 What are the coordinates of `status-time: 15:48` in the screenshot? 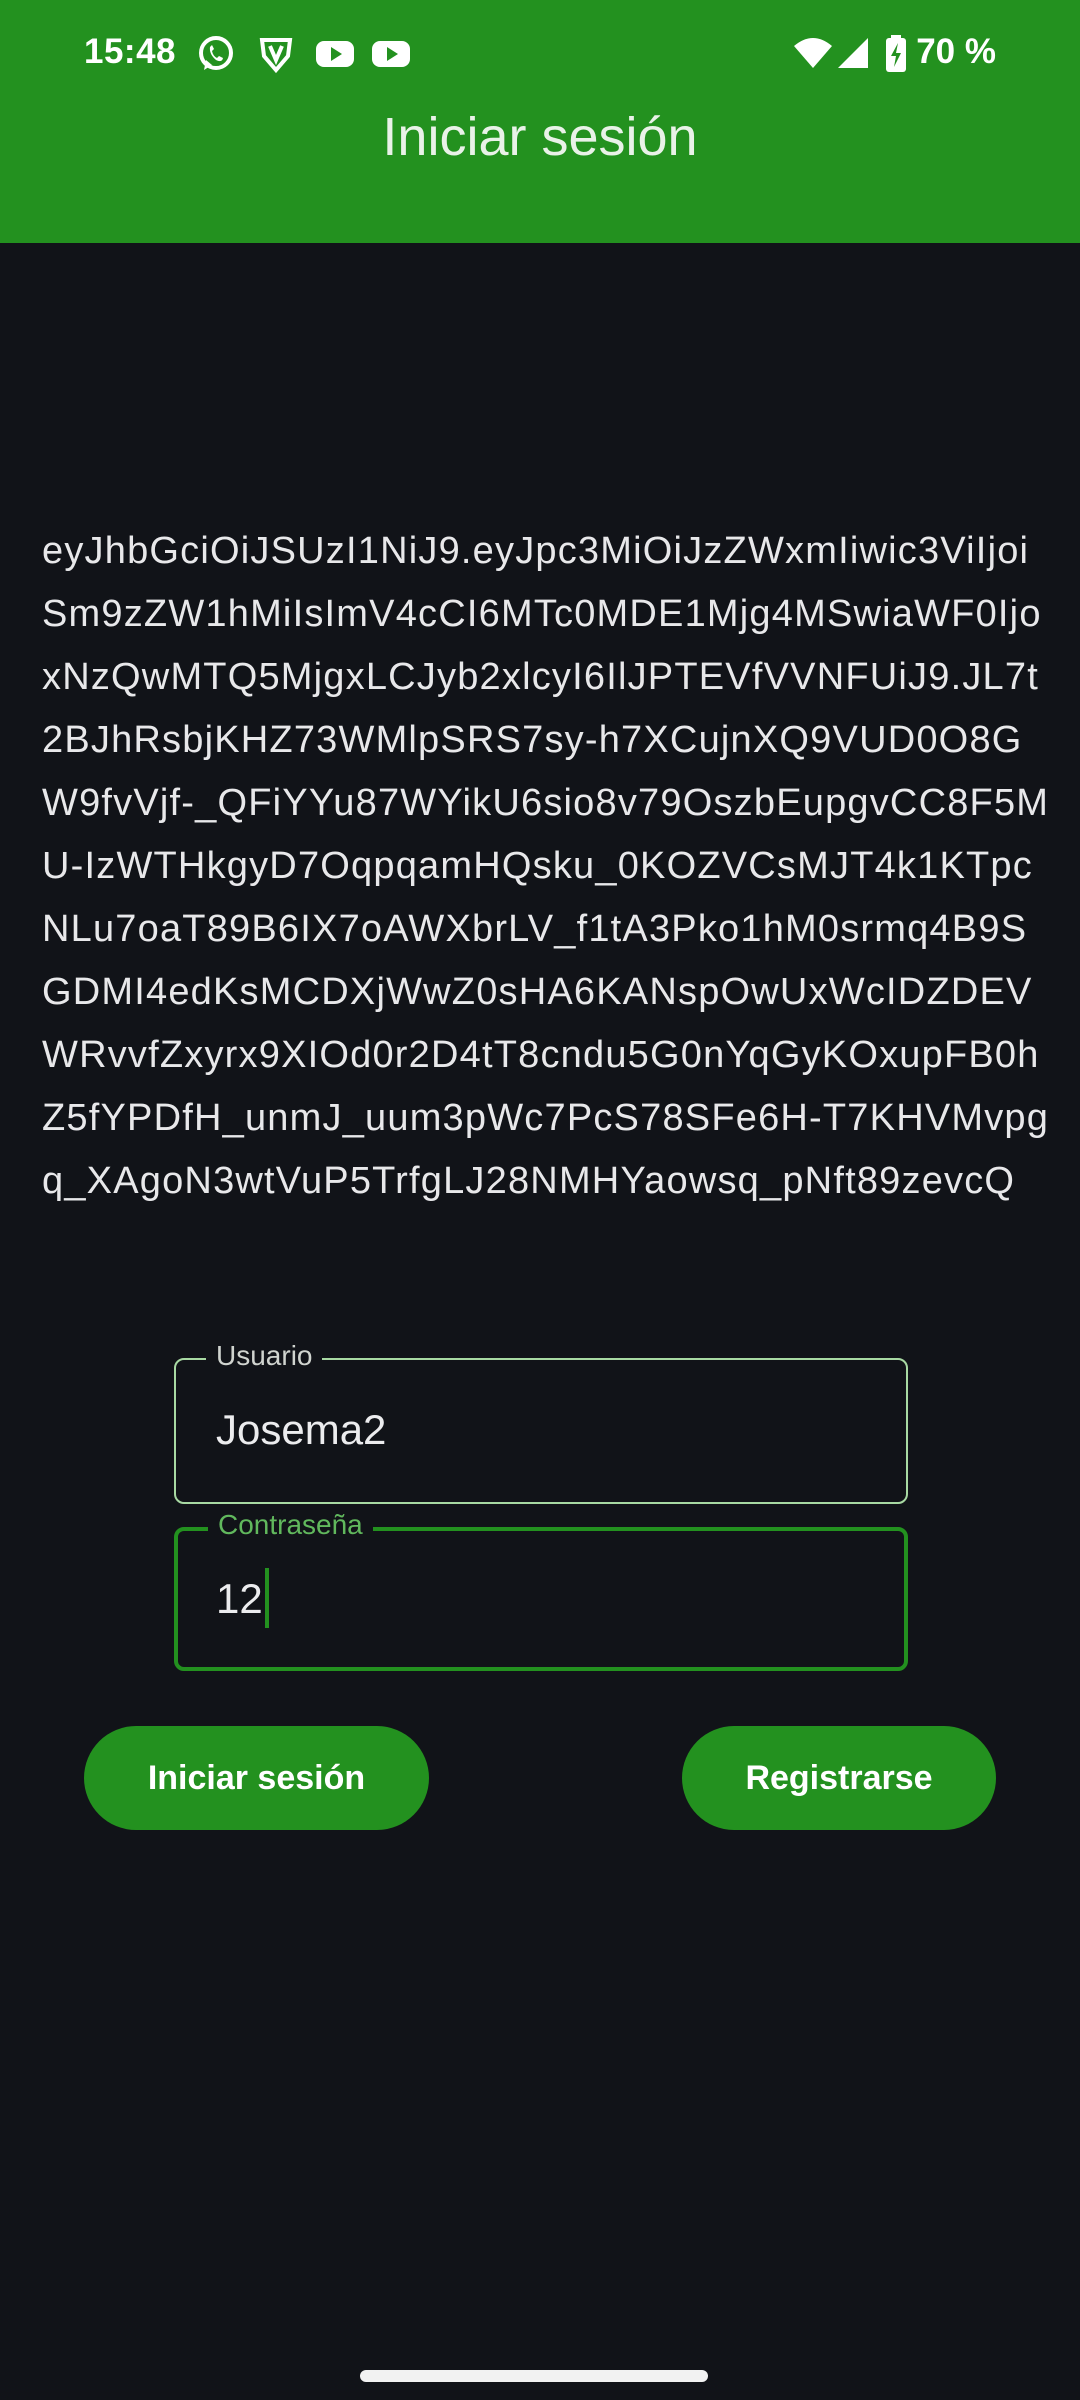 It's located at (130, 51).